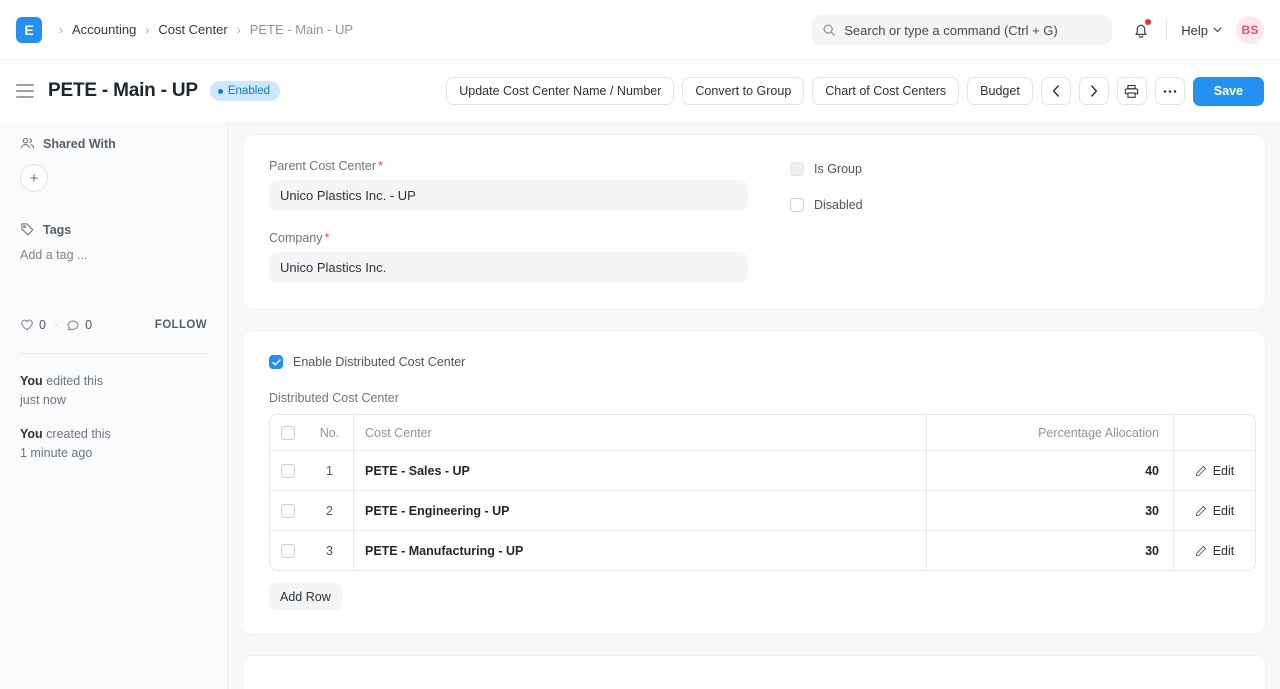  What do you see at coordinates (296, 238) in the screenshot?
I see `label-text: Company` at bounding box center [296, 238].